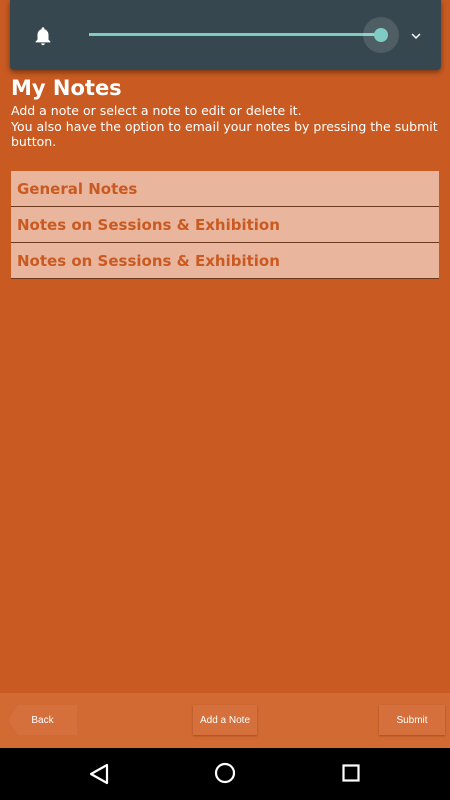 Image resolution: width=450 pixels, height=800 pixels. I want to click on add-note-button: Add a Note, so click(225, 720).